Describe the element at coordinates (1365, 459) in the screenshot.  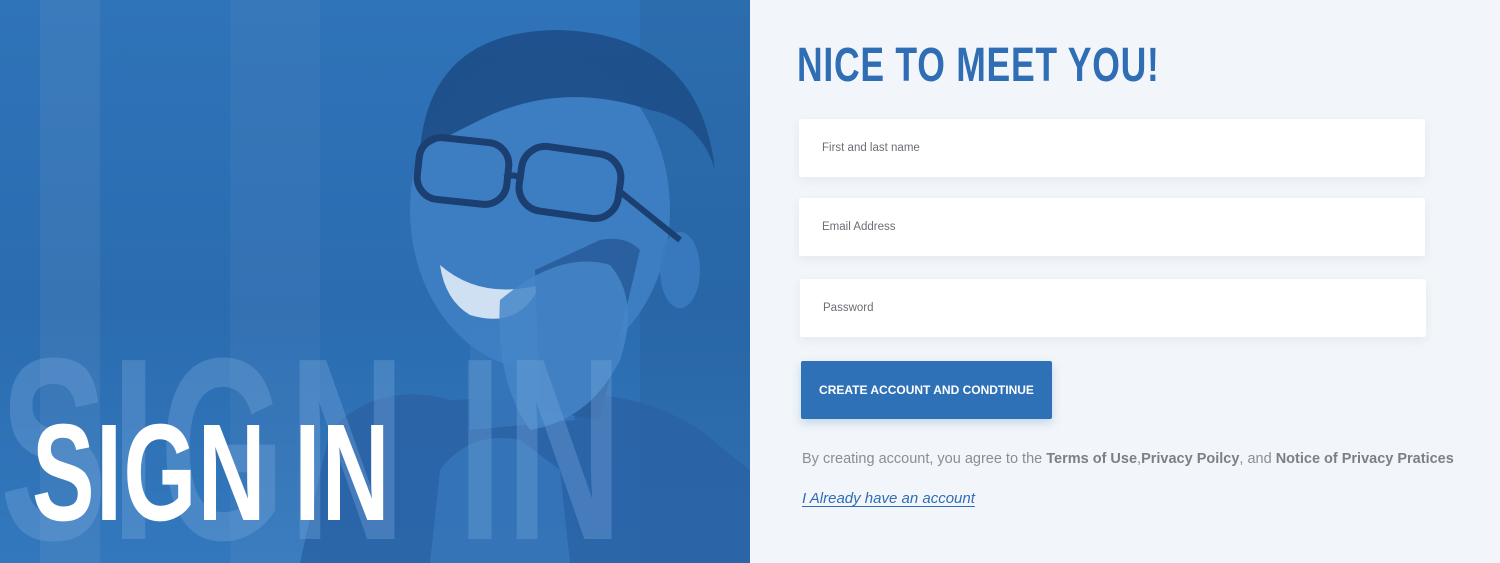
I see `privacy-notice-link: Notice of Privacy Pratices` at that location.